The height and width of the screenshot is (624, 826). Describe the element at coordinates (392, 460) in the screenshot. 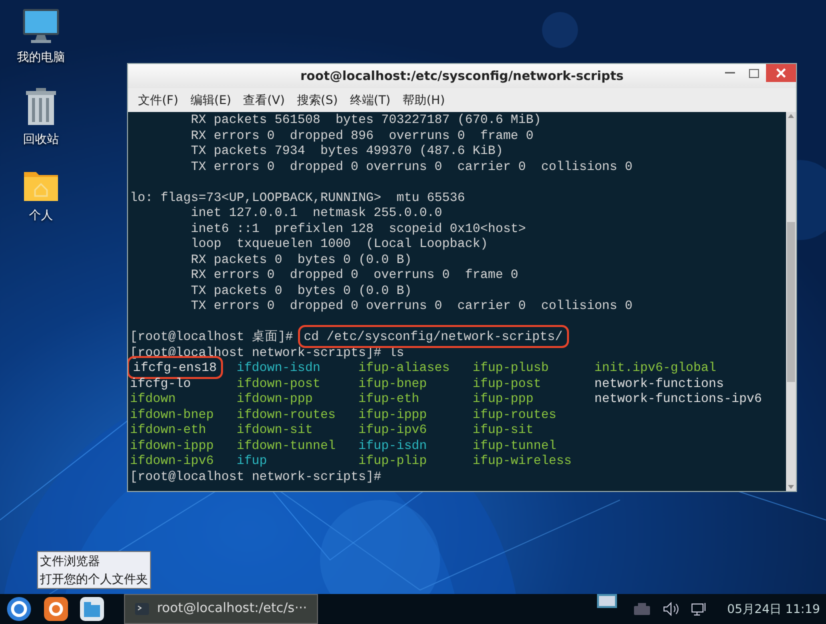

I see `file-name: ifup-plip` at that location.